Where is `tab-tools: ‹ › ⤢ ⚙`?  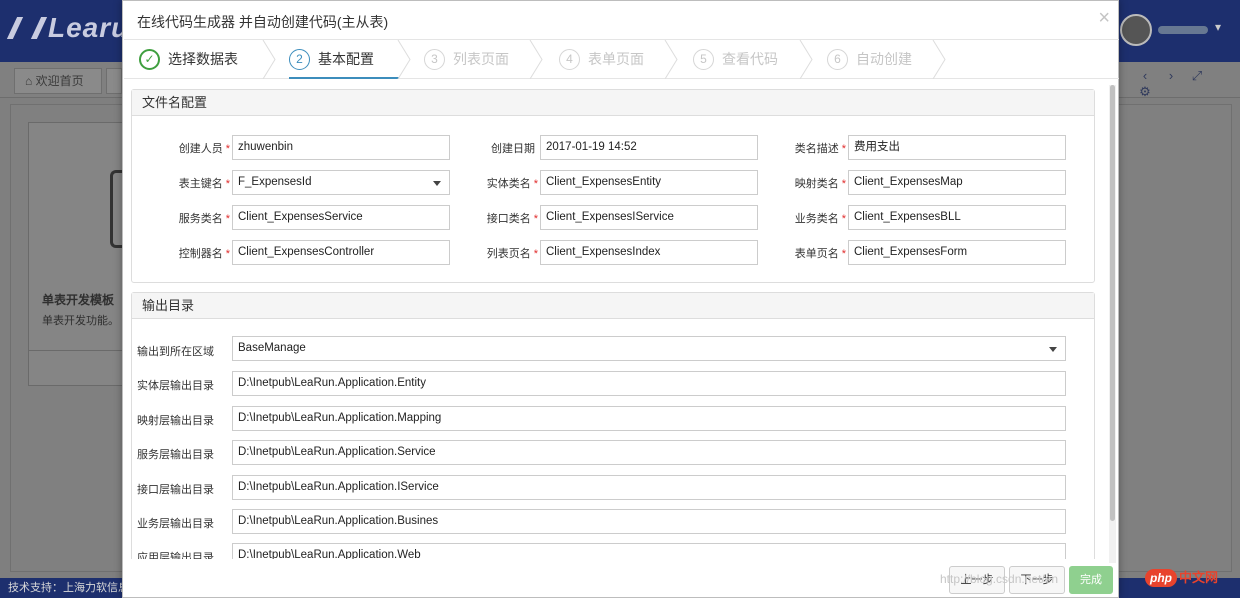 tab-tools: ‹ › ⤢ ⚙ is located at coordinates (1182, 83).